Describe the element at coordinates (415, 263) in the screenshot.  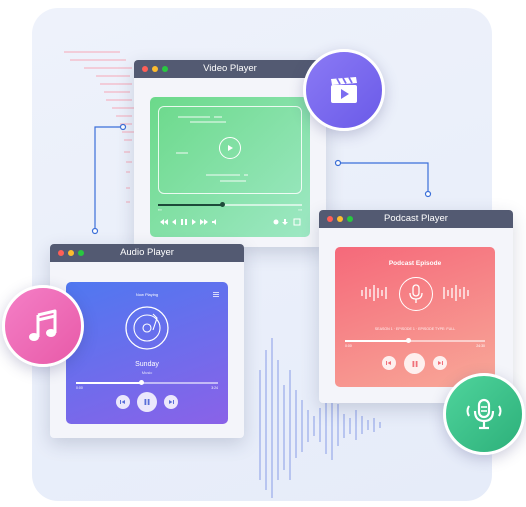
I see `podcast-heading: Podcast Episode` at that location.